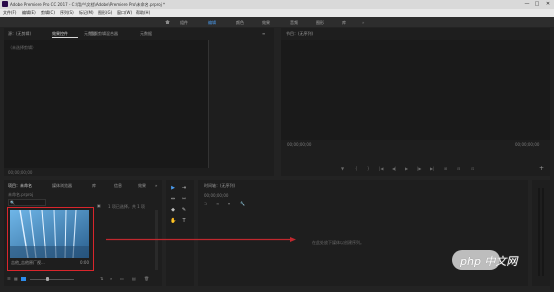 The width and height of the screenshot is (554, 292). Describe the element at coordinates (489, 261) in the screenshot. I see `watermark-text: php 中文网` at that location.